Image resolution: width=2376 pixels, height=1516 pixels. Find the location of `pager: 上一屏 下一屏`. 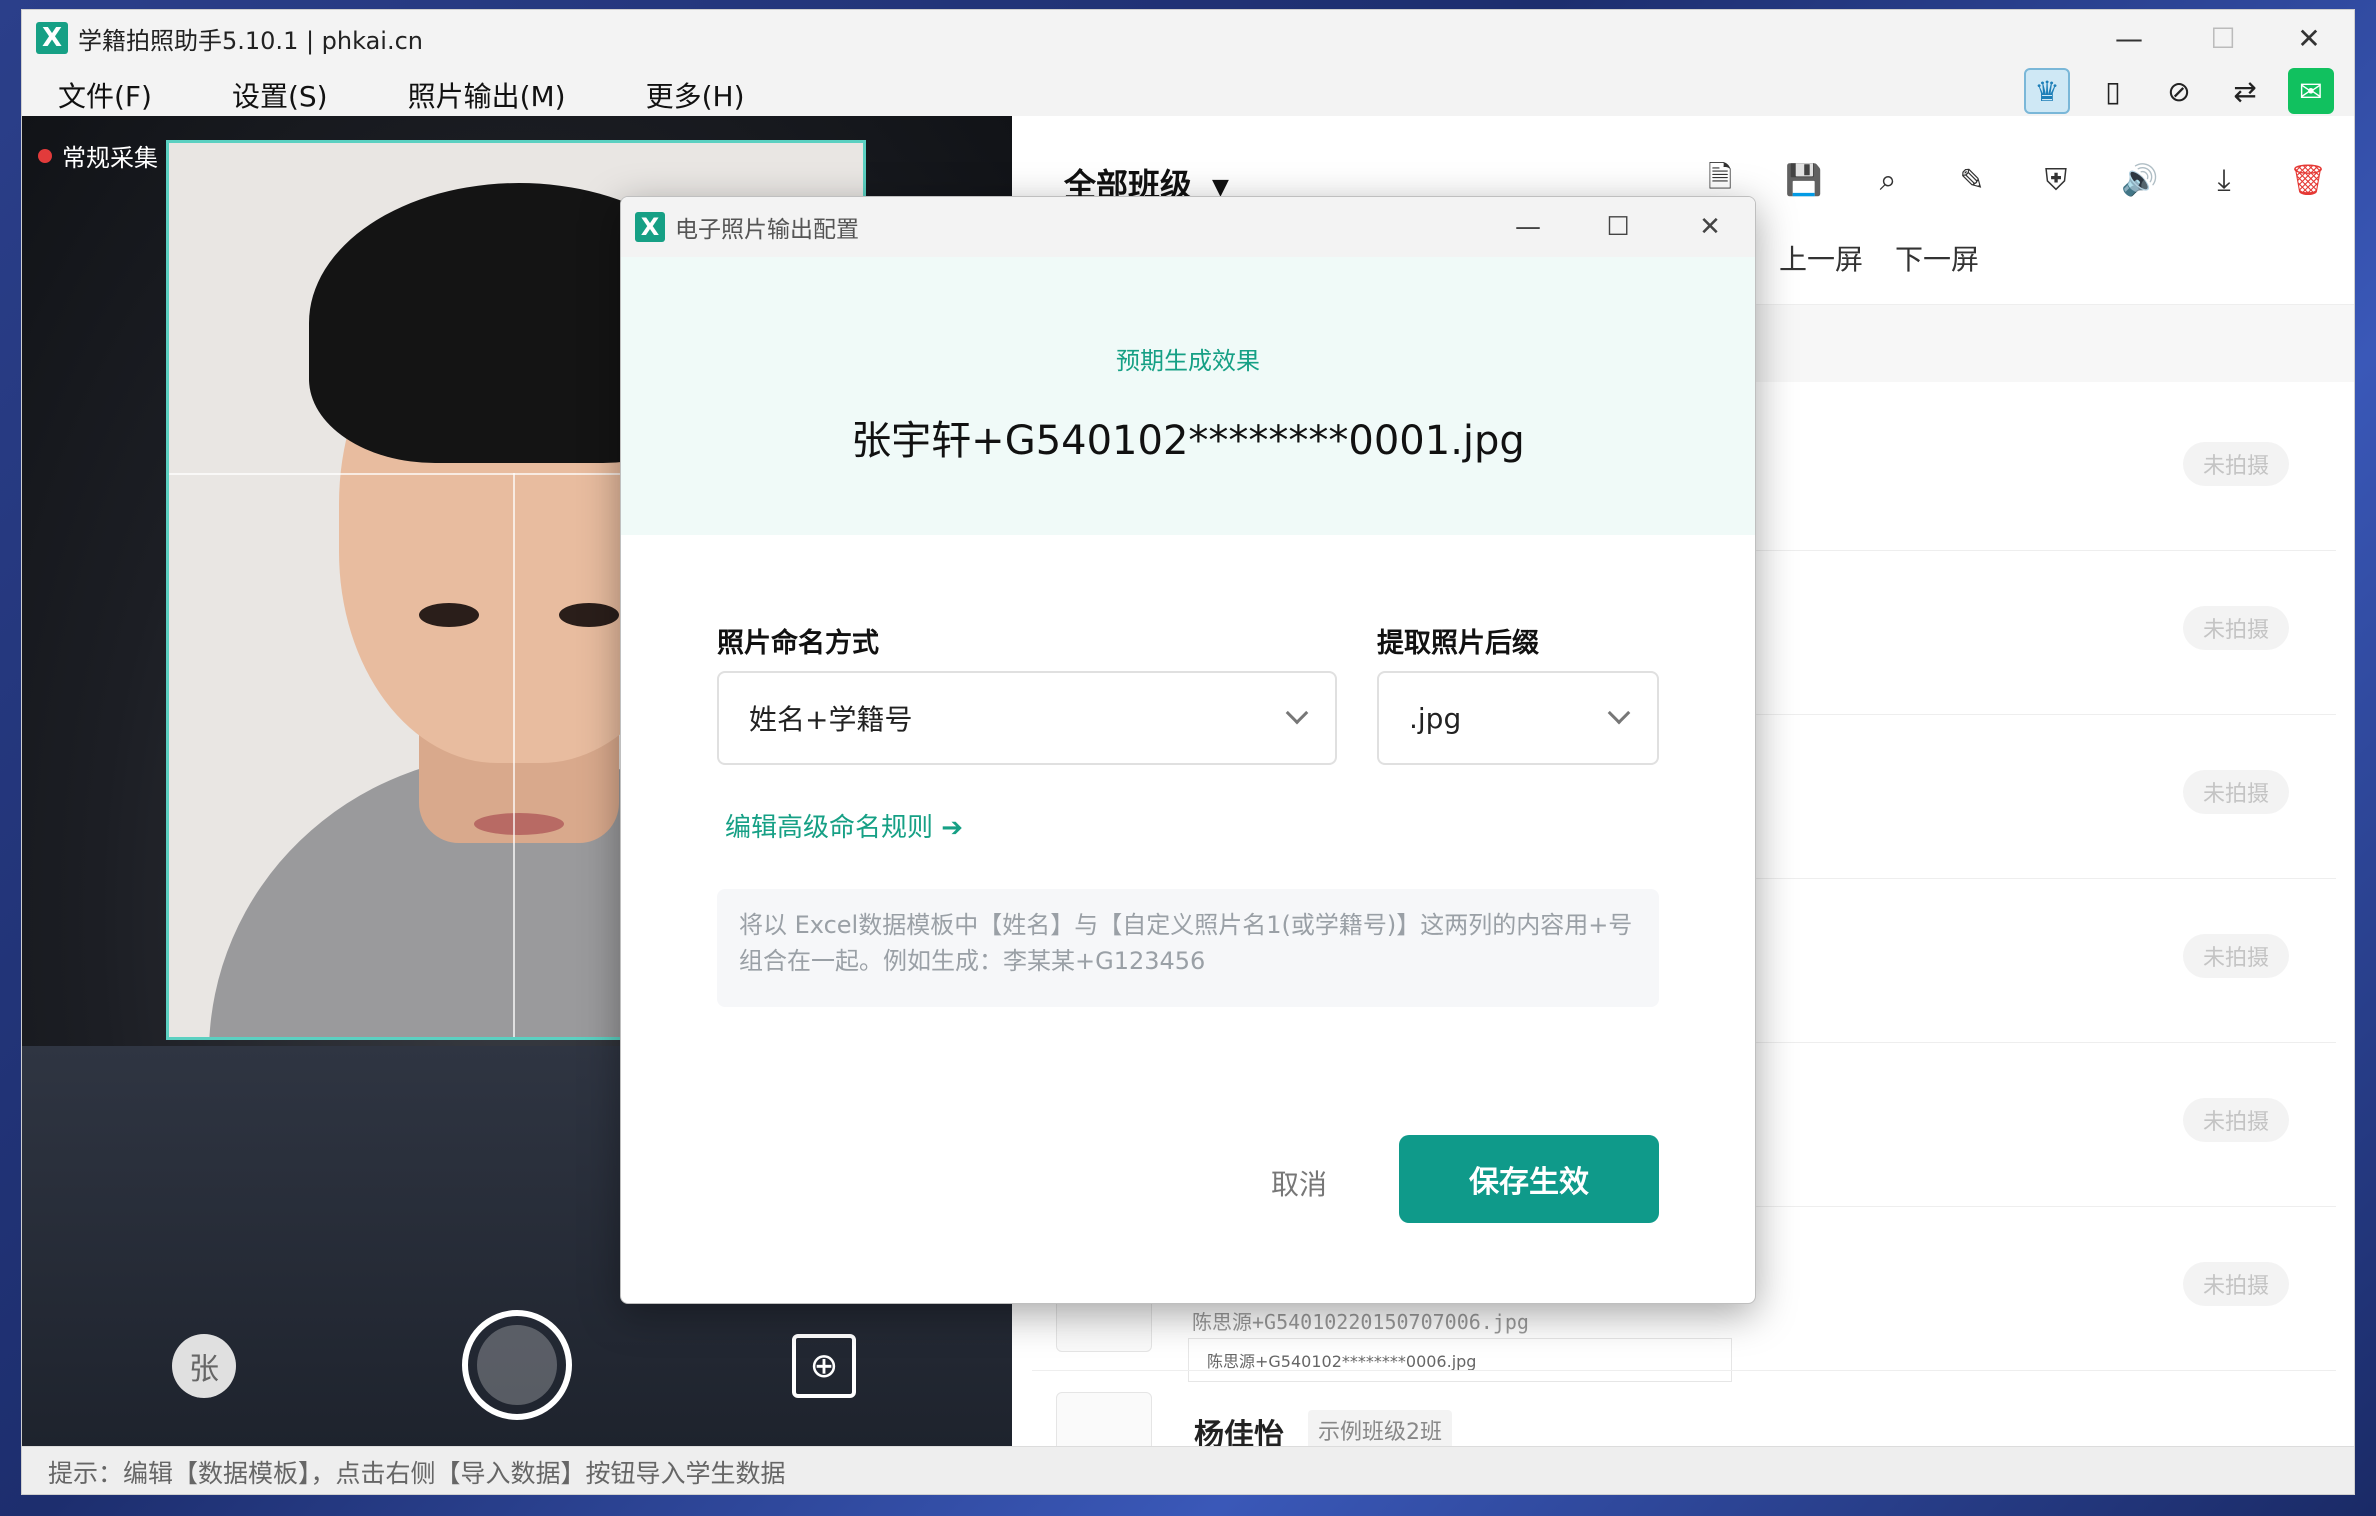

pager: 上一屏 下一屏 is located at coordinates (1879, 258).